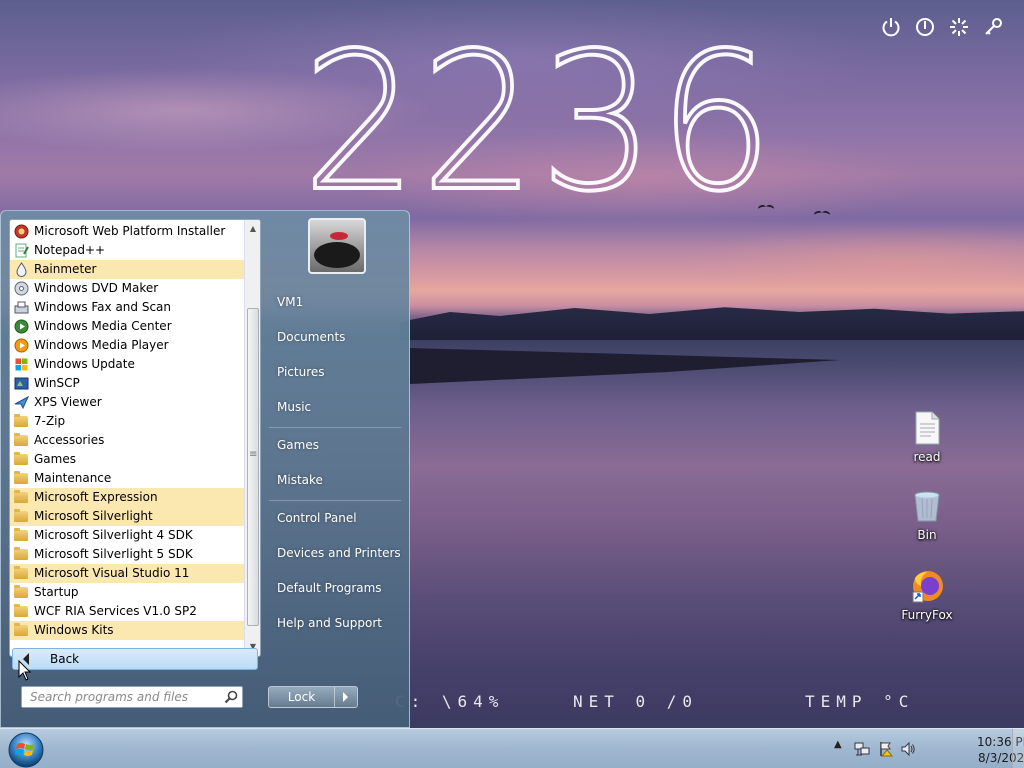 This screenshot has height=768, width=1024. I want to click on desktop-icon-read: read, so click(927, 437).